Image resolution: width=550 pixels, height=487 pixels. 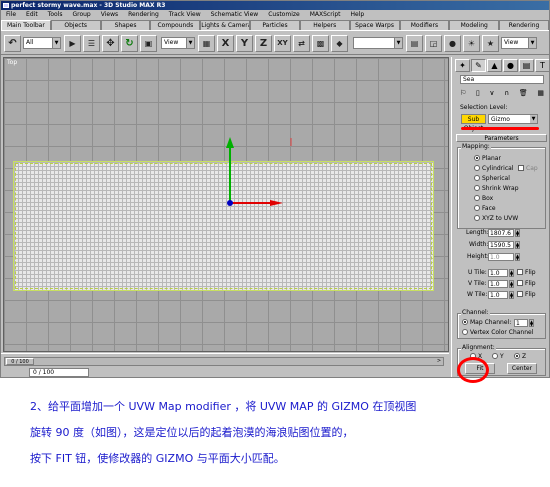 I want to click on hierarchy-tab-icon: ▲, so click(x=494, y=65).